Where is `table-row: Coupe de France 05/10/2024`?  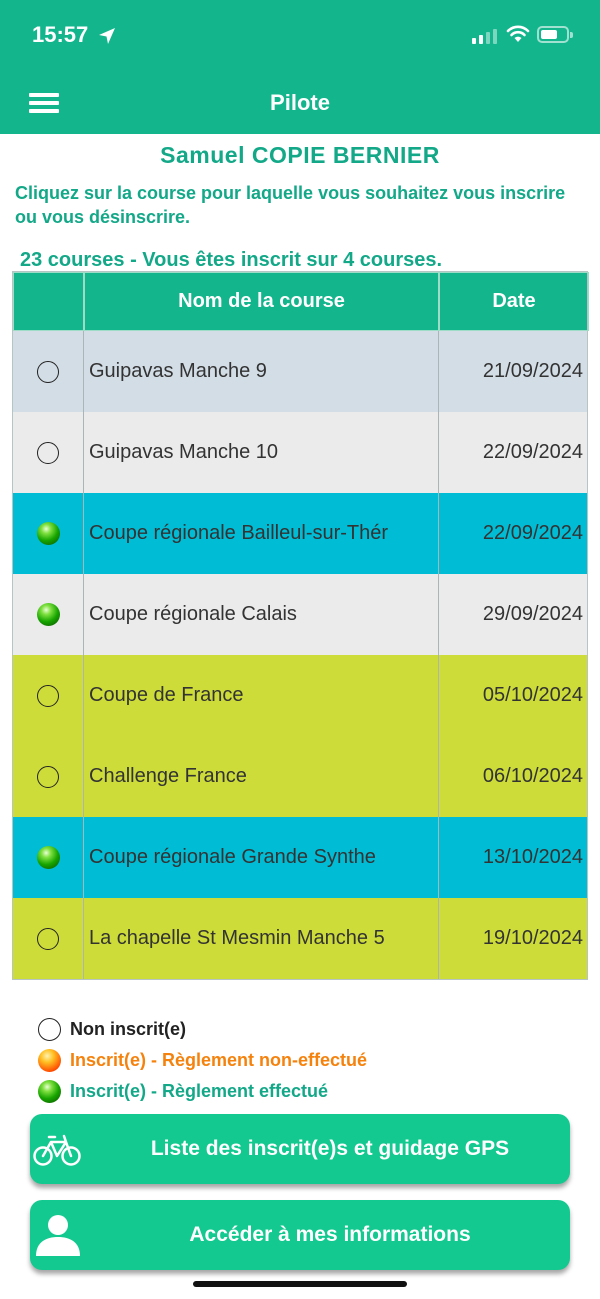
table-row: Coupe de France 05/10/2024 is located at coordinates (300, 695).